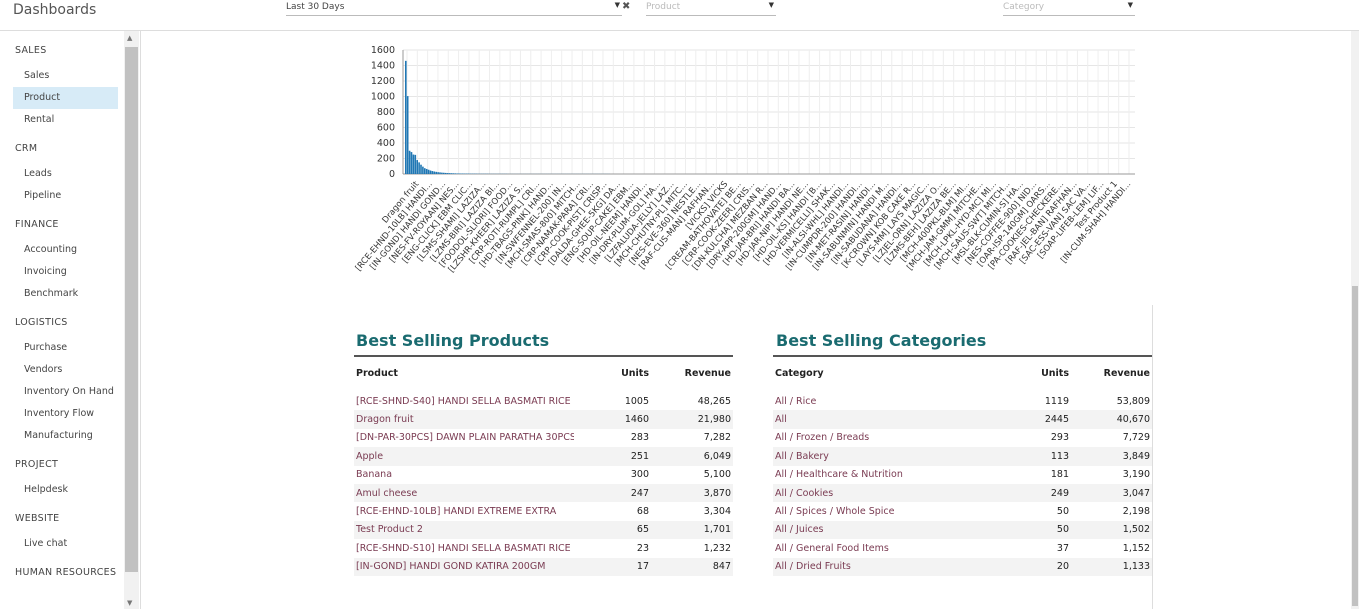 Image resolution: width=1359 pixels, height=609 pixels. I want to click on sidebar-item-inventory-on-hand: Inventory On Hand, so click(65, 392).